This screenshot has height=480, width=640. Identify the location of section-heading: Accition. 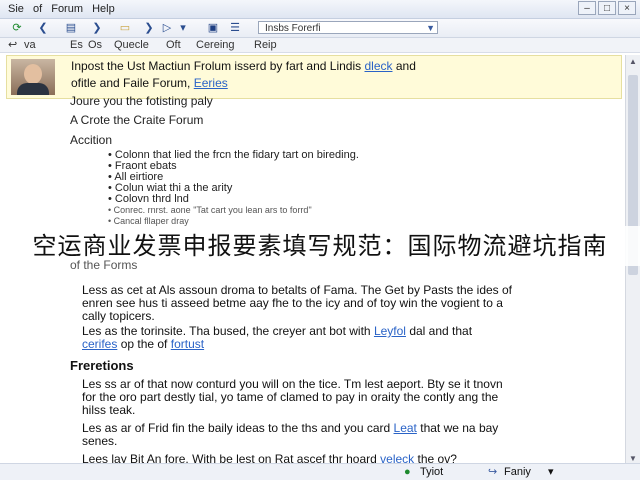
(91, 140).